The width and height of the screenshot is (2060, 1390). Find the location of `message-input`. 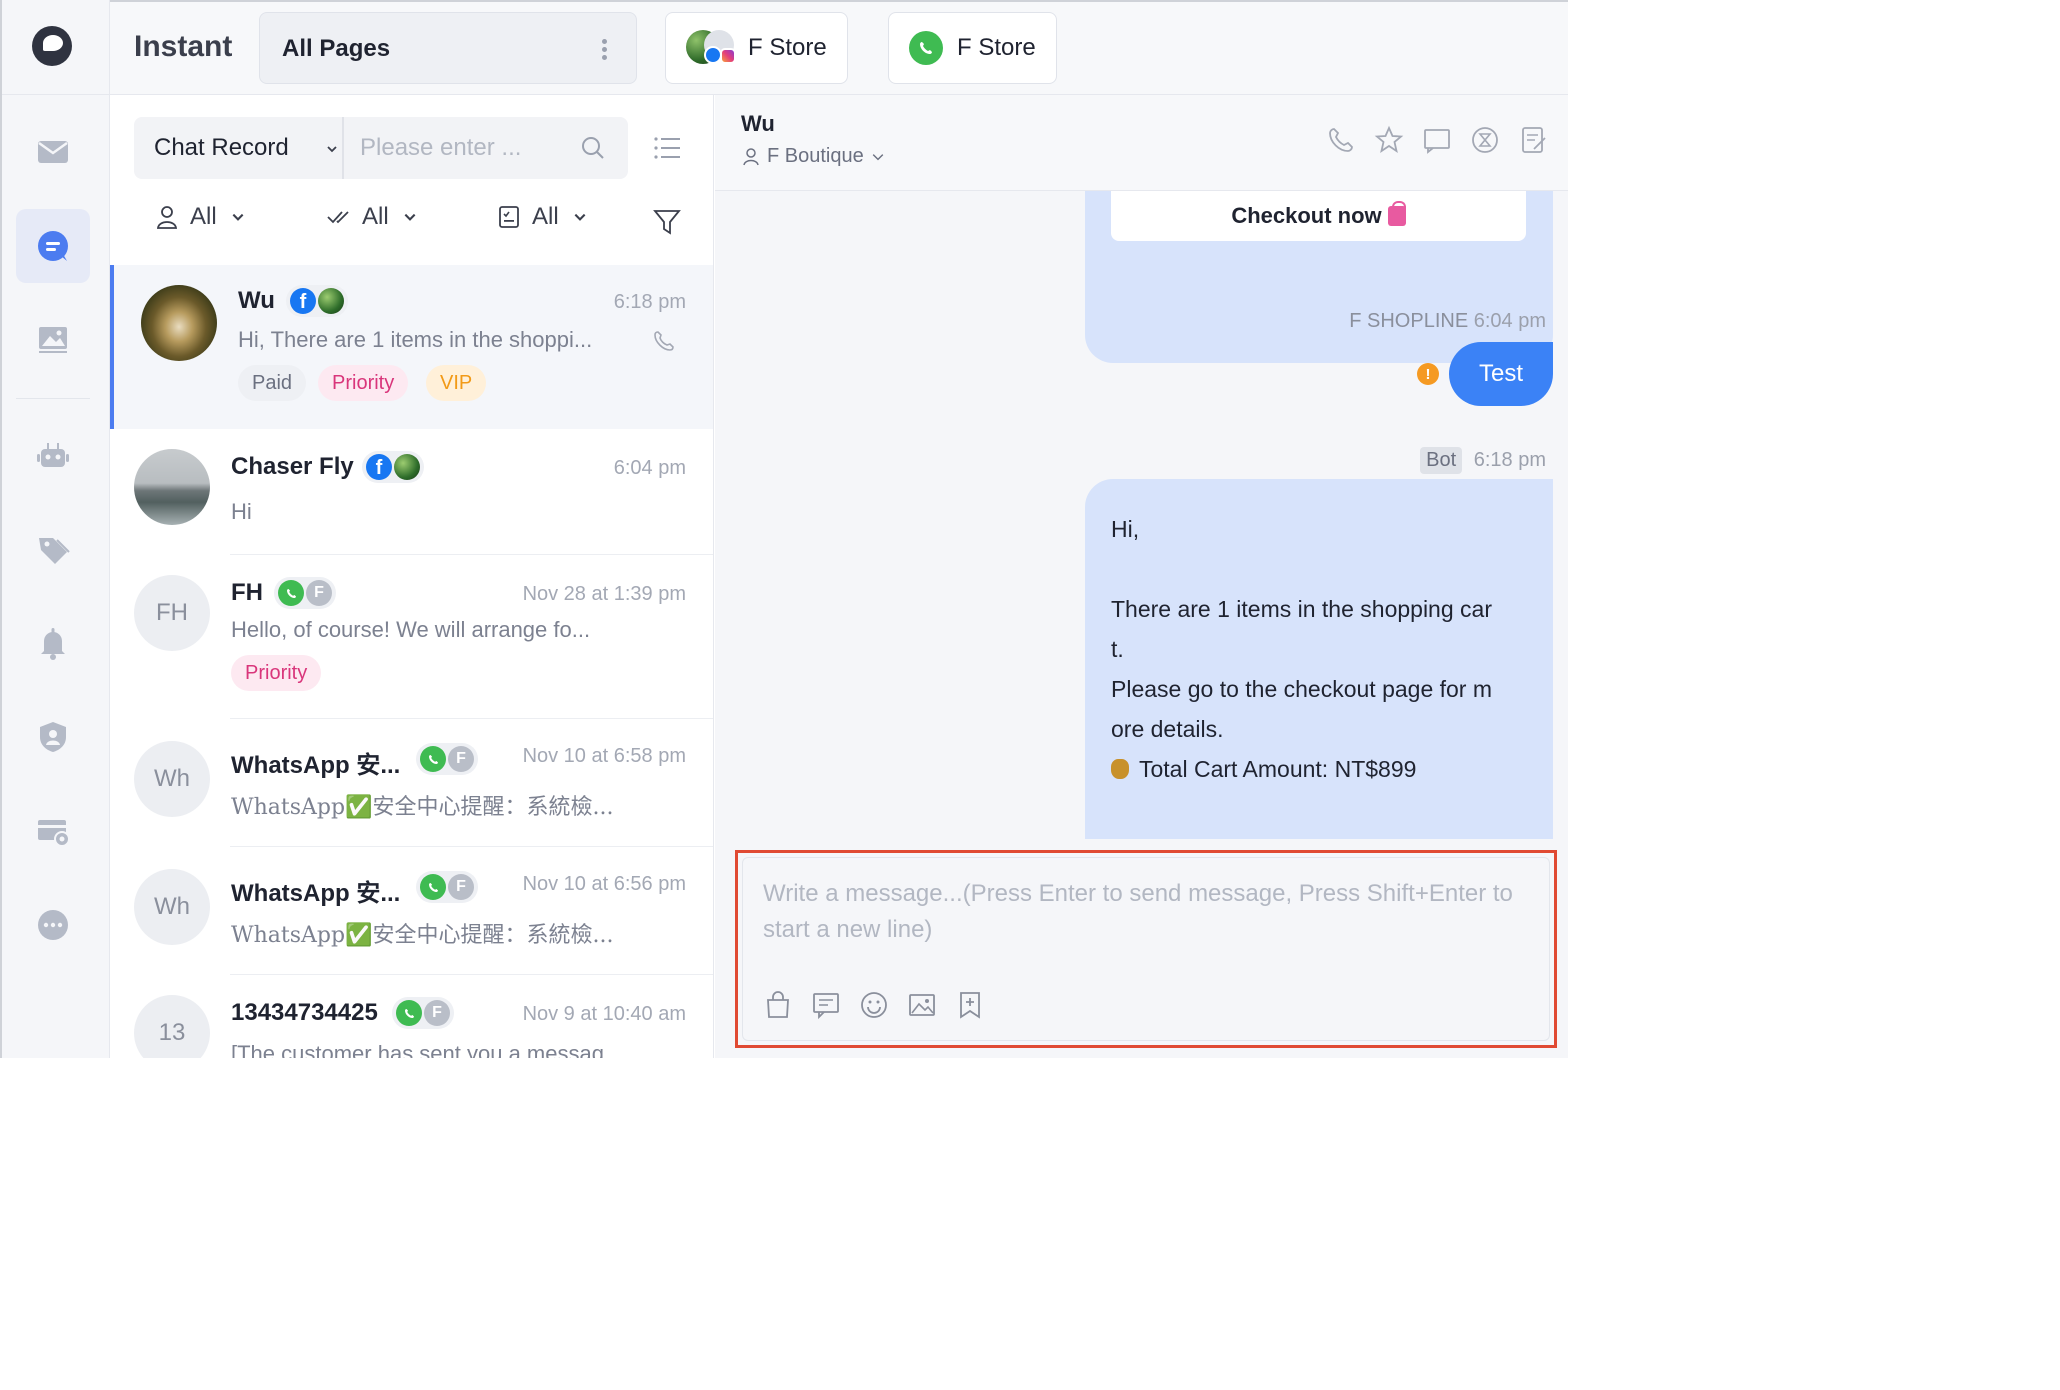

message-input is located at coordinates (1153, 921).